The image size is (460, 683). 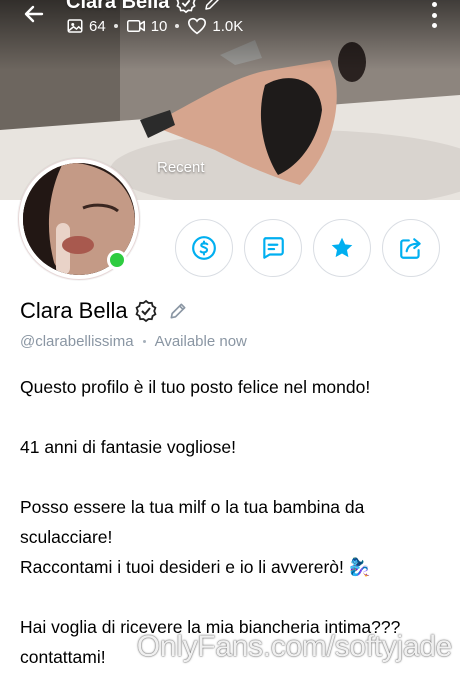 I want to click on profile-name-row: Clara Bella, so click(x=104, y=311).